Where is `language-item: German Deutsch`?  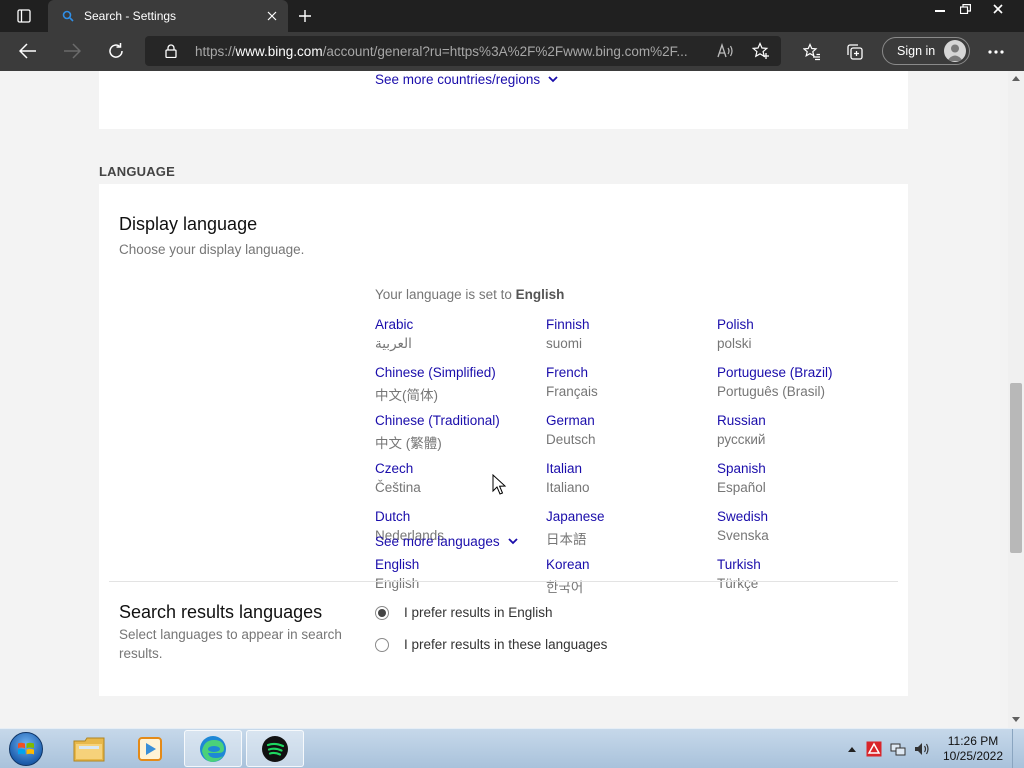 language-item: German Deutsch is located at coordinates (631, 432).